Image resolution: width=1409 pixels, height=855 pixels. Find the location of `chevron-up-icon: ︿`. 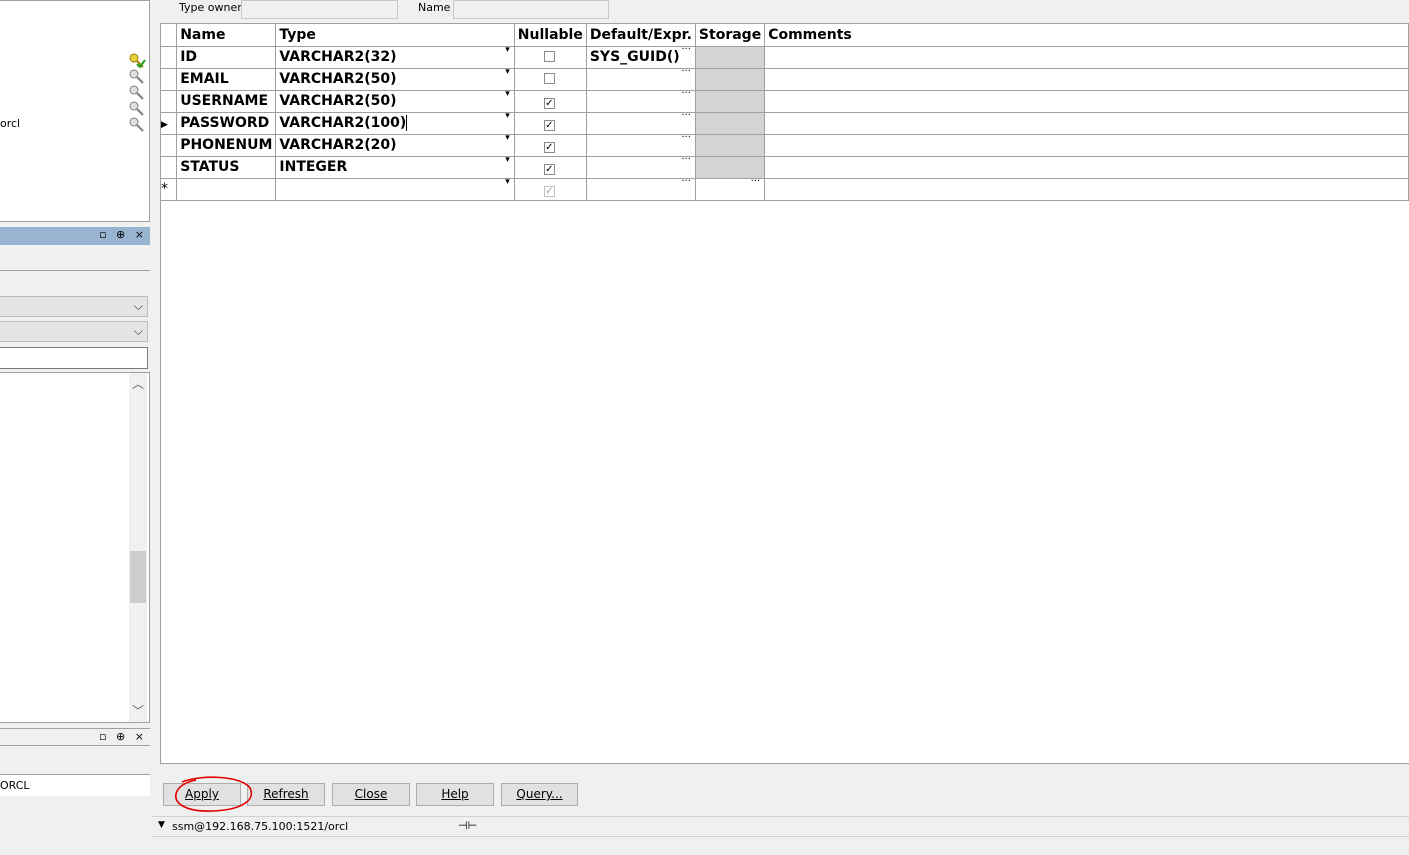

chevron-up-icon: ︿ is located at coordinates (138, 384).